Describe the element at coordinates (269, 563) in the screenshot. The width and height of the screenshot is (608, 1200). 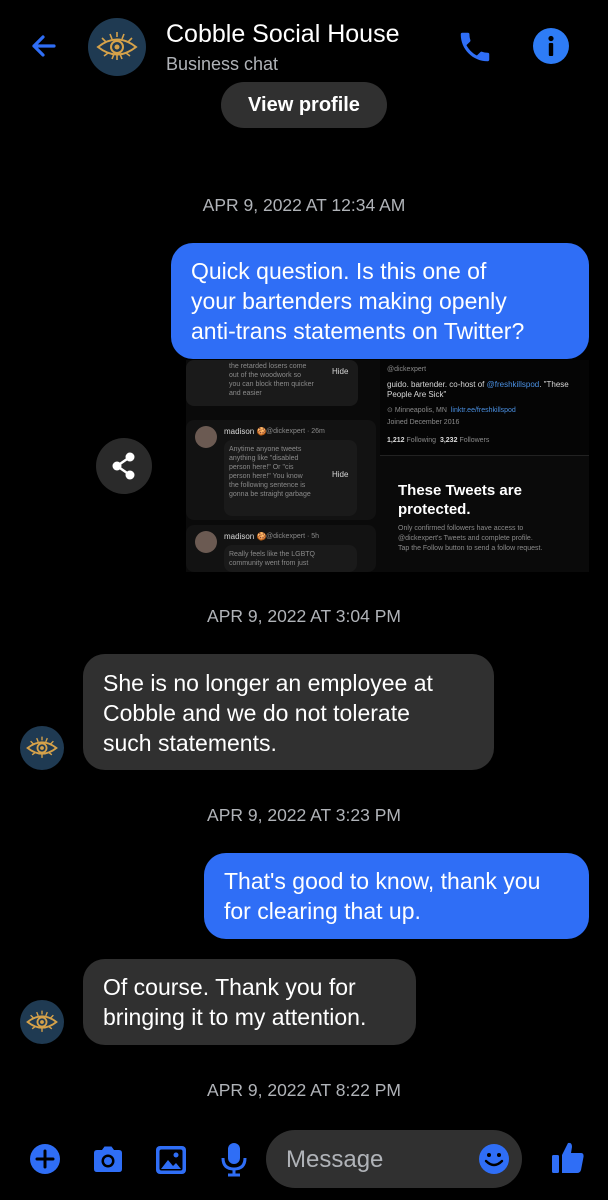
I see `tweet-line: community went from just` at that location.